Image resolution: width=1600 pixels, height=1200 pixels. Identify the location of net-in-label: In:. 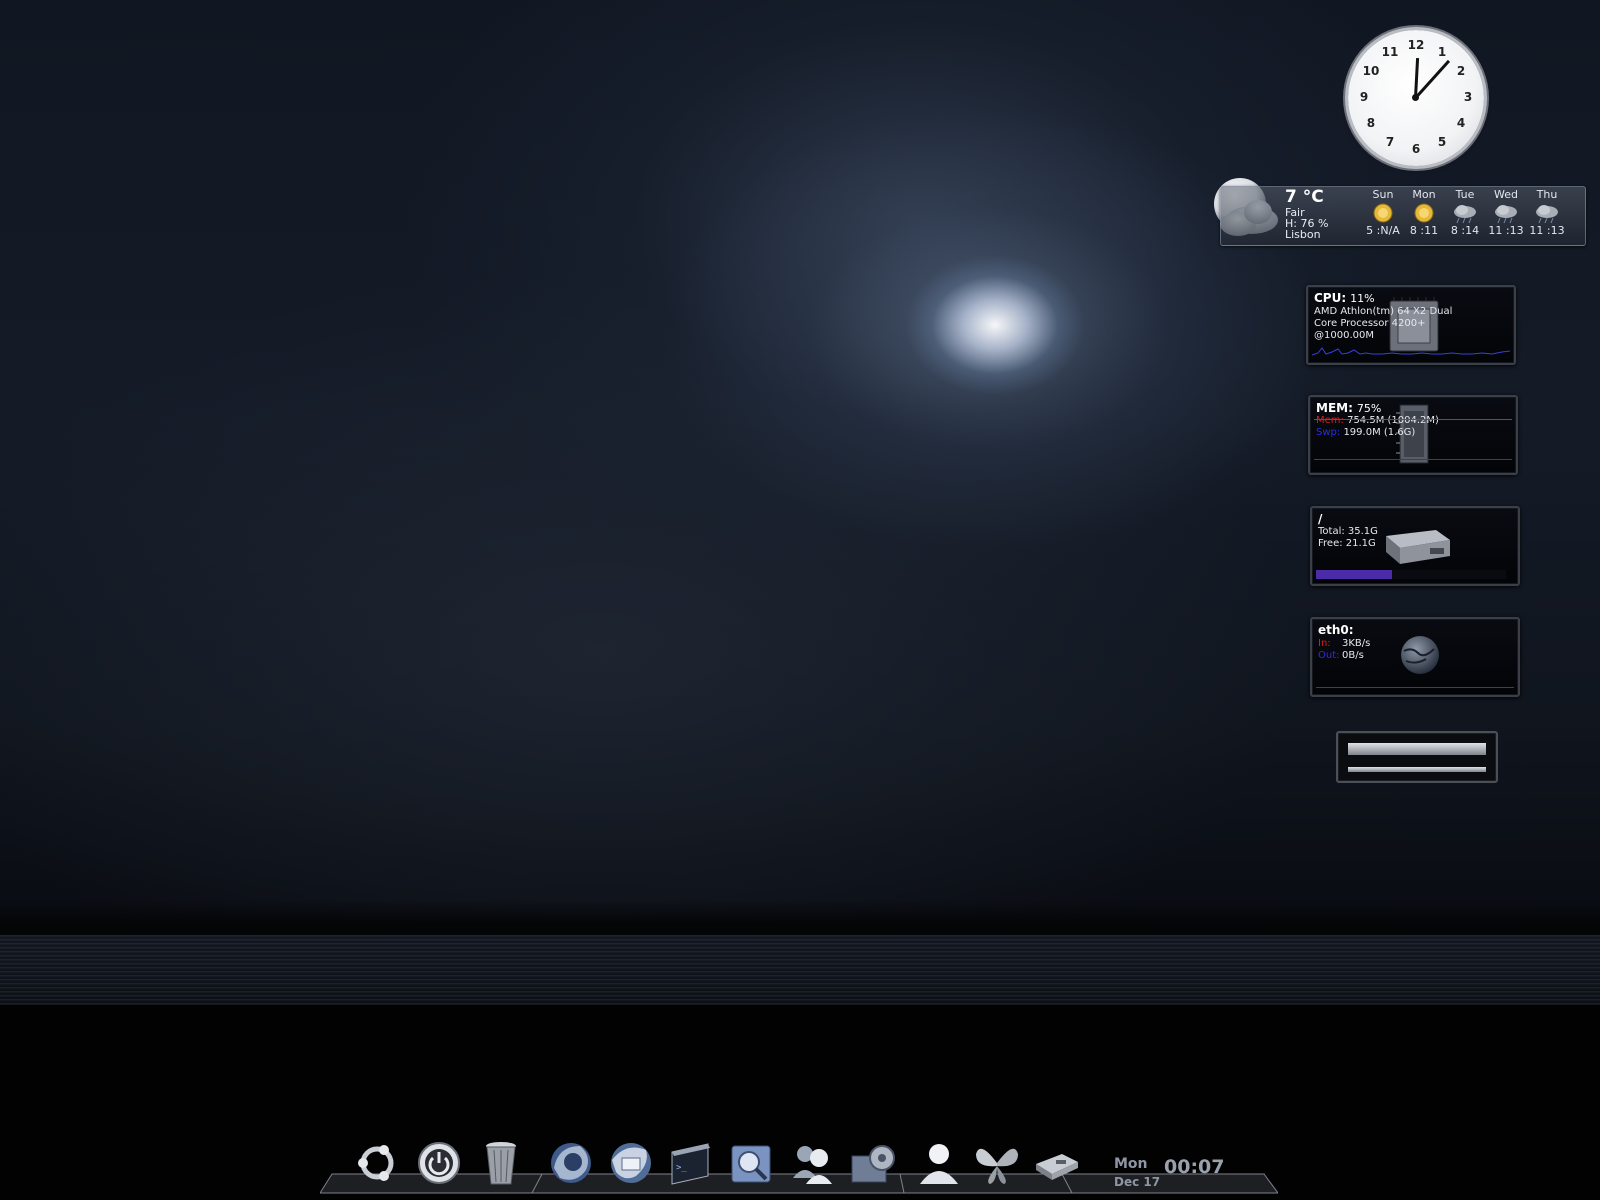
(1324, 643).